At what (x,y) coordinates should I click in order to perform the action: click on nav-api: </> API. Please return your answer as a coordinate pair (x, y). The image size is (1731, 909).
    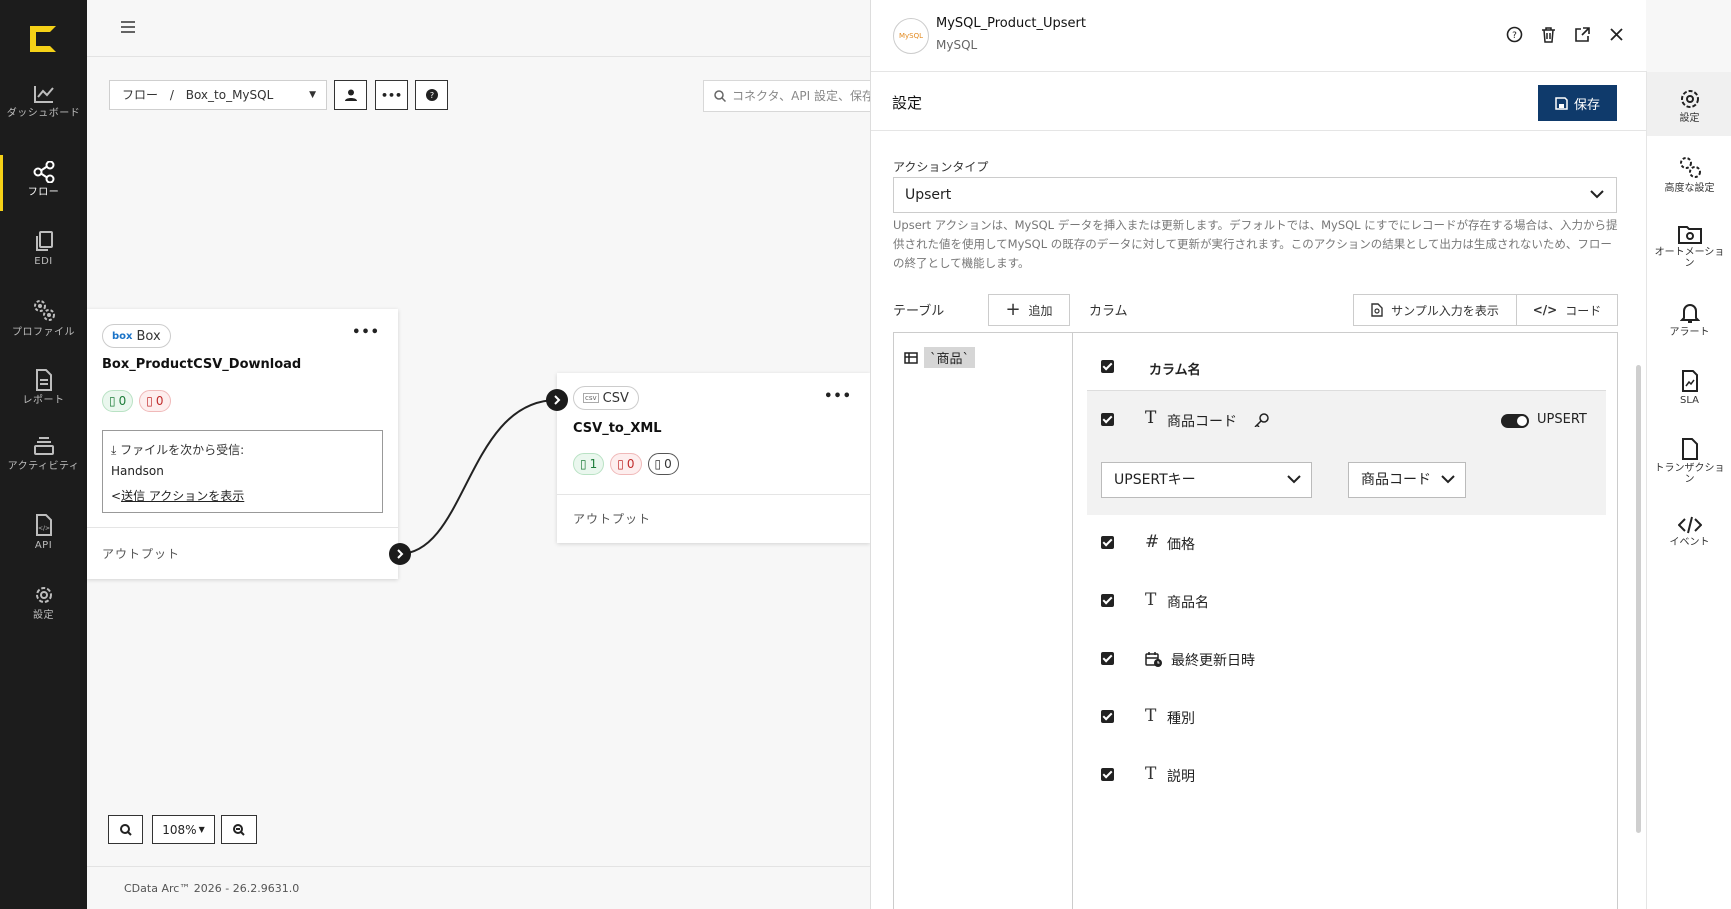
    Looking at the image, I should click on (43, 532).